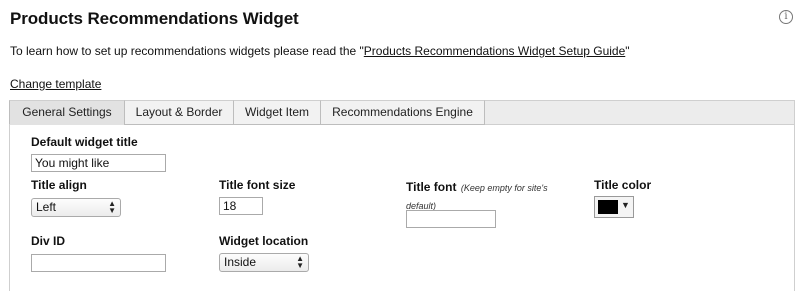 This screenshot has height=291, width=800. I want to click on title-color-picker: ▼, so click(614, 207).